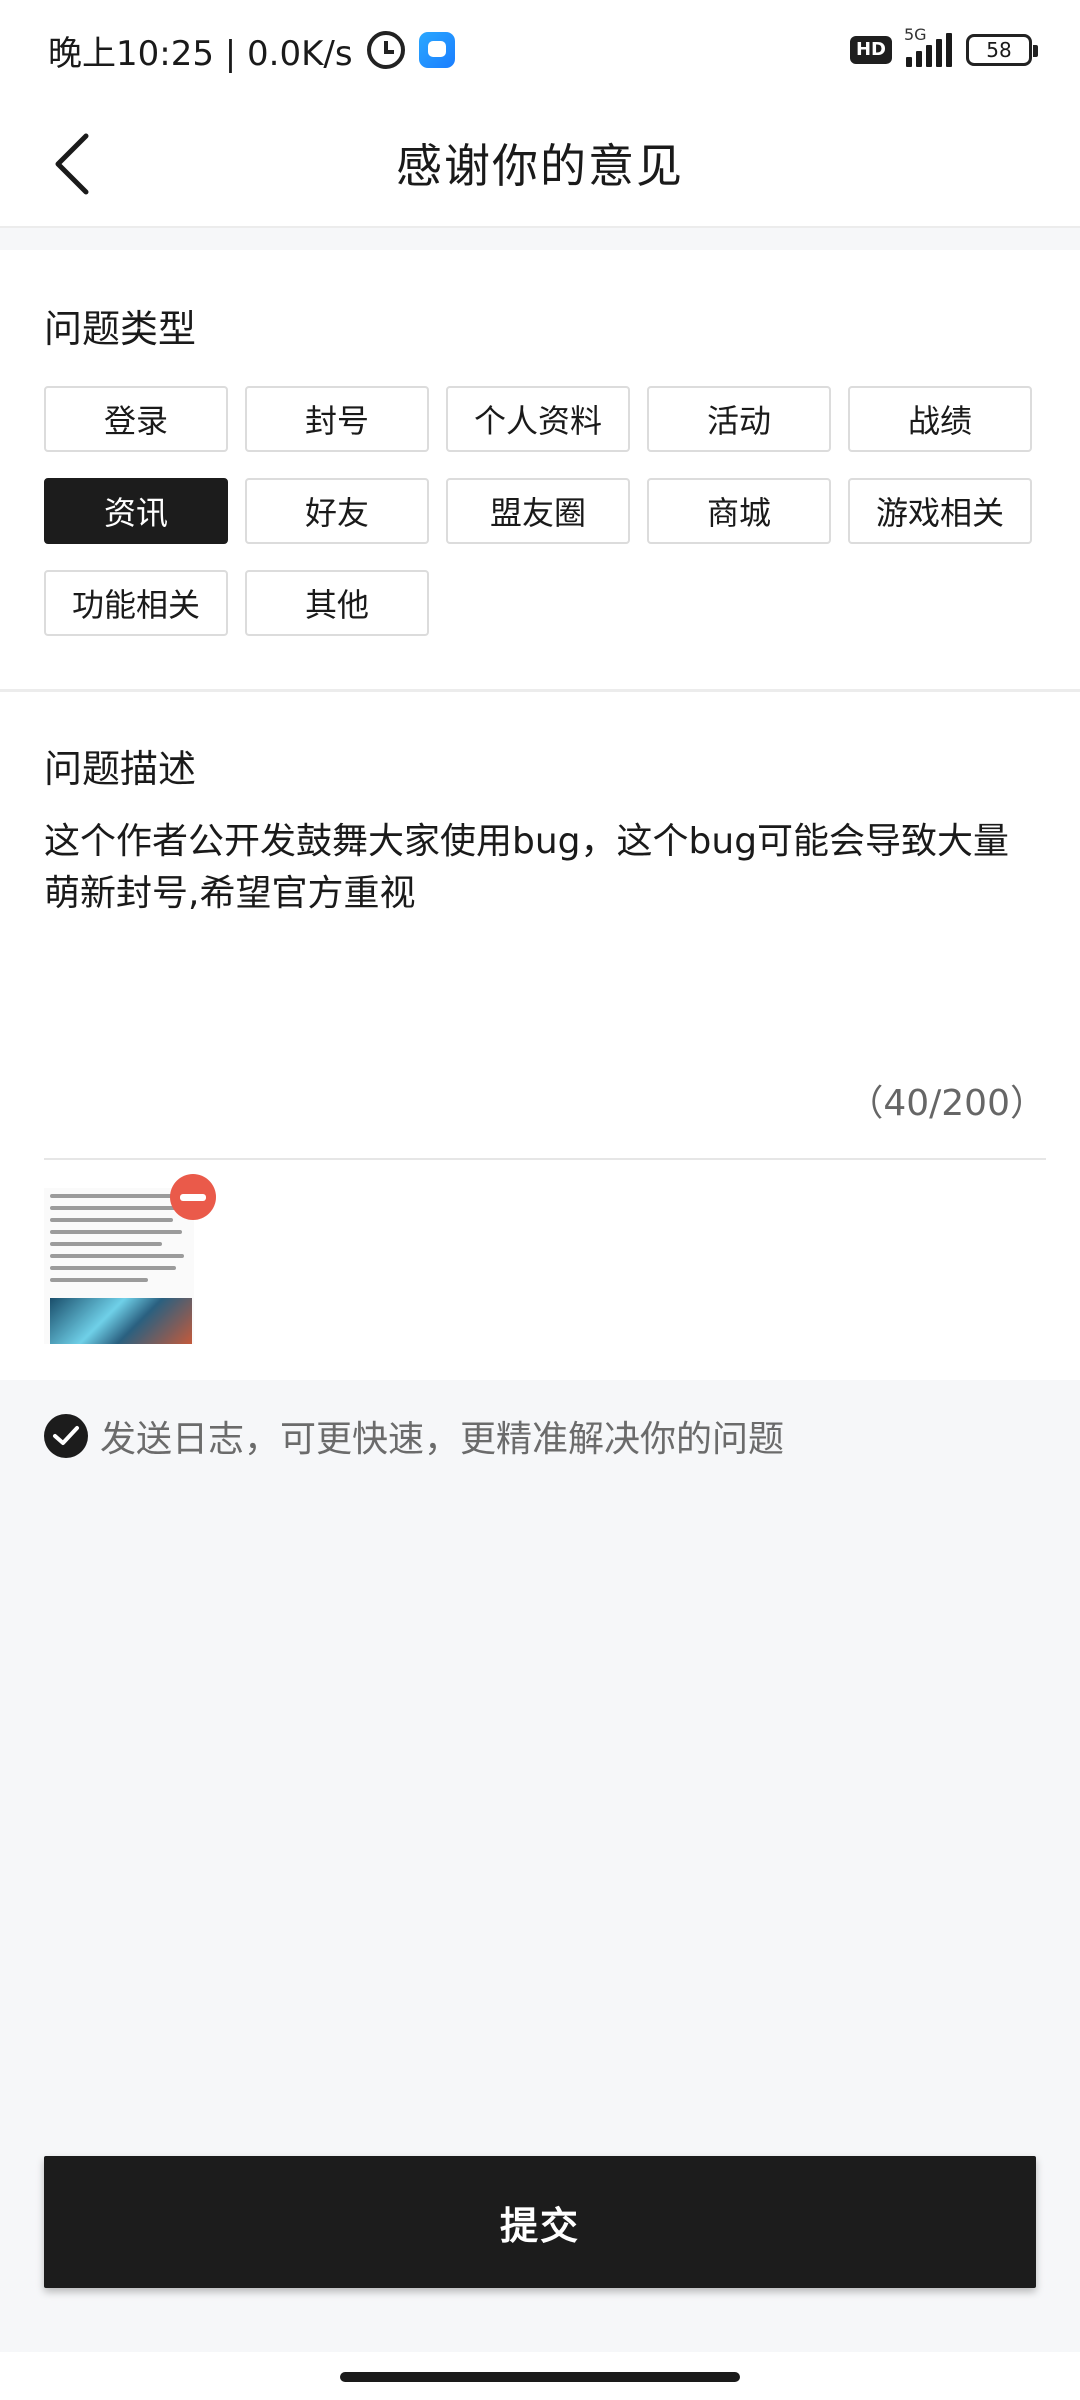 The image size is (1080, 2400). Describe the element at coordinates (385, 50) in the screenshot. I see `alarm-icon` at that location.